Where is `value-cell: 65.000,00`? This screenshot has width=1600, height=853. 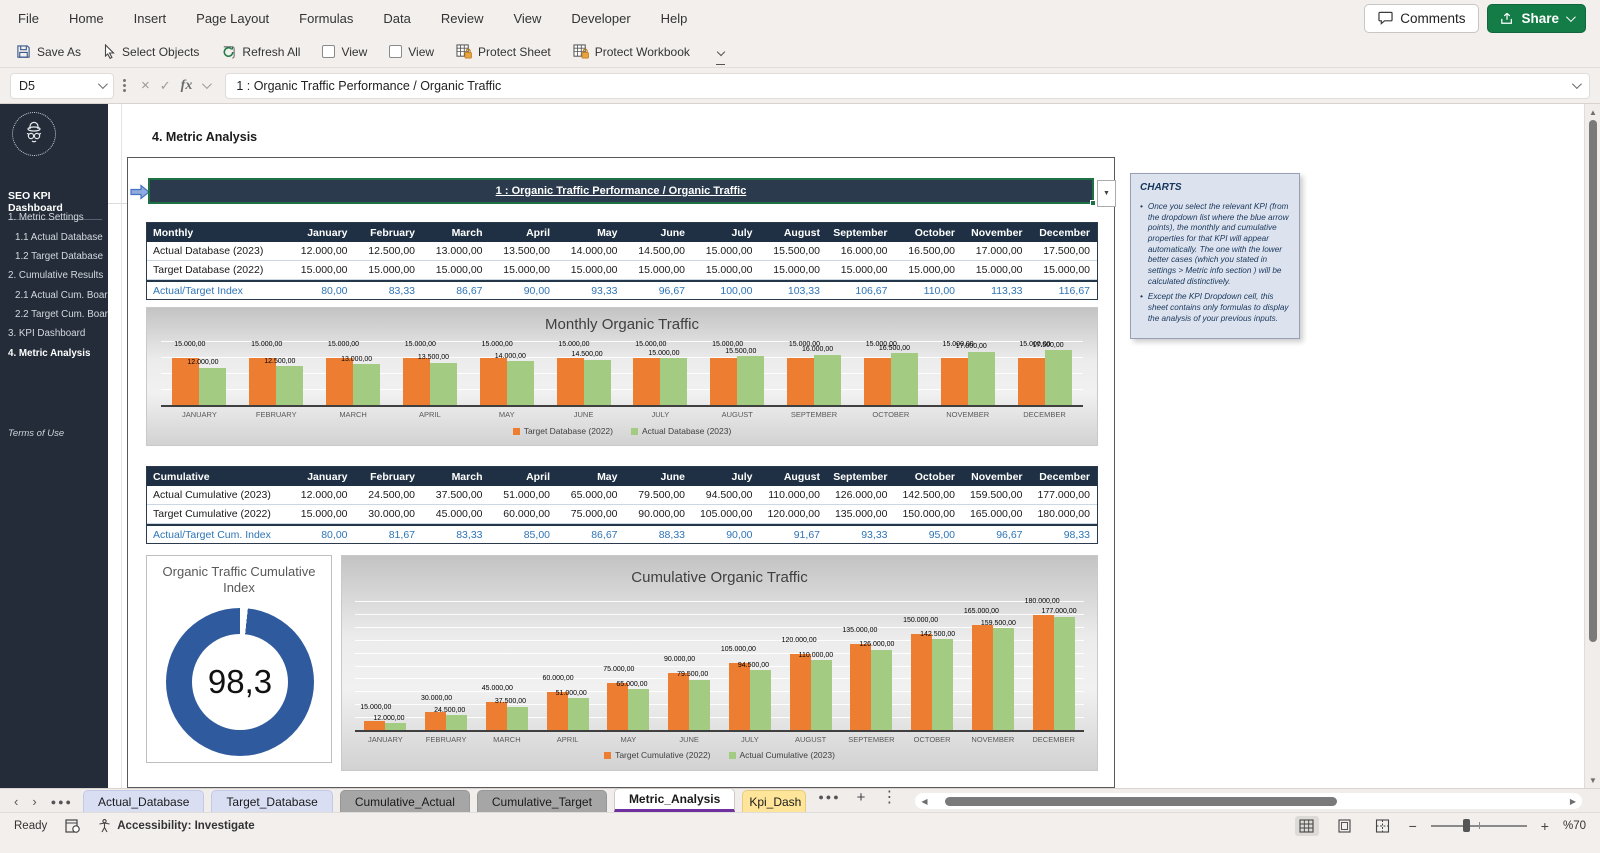 value-cell: 65.000,00 is located at coordinates (591, 495).